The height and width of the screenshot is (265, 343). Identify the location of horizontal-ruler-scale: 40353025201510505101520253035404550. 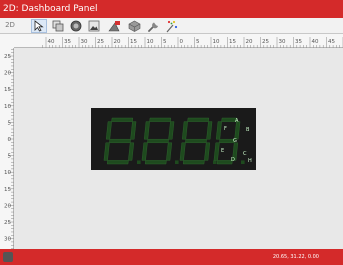
(192, 43).